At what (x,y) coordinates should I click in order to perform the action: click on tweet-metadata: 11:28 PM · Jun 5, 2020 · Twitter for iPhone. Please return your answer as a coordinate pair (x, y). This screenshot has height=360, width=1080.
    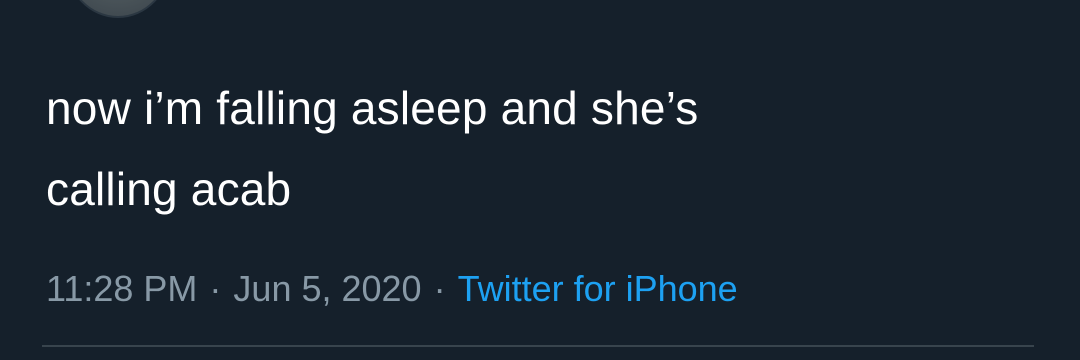
    Looking at the image, I should click on (392, 289).